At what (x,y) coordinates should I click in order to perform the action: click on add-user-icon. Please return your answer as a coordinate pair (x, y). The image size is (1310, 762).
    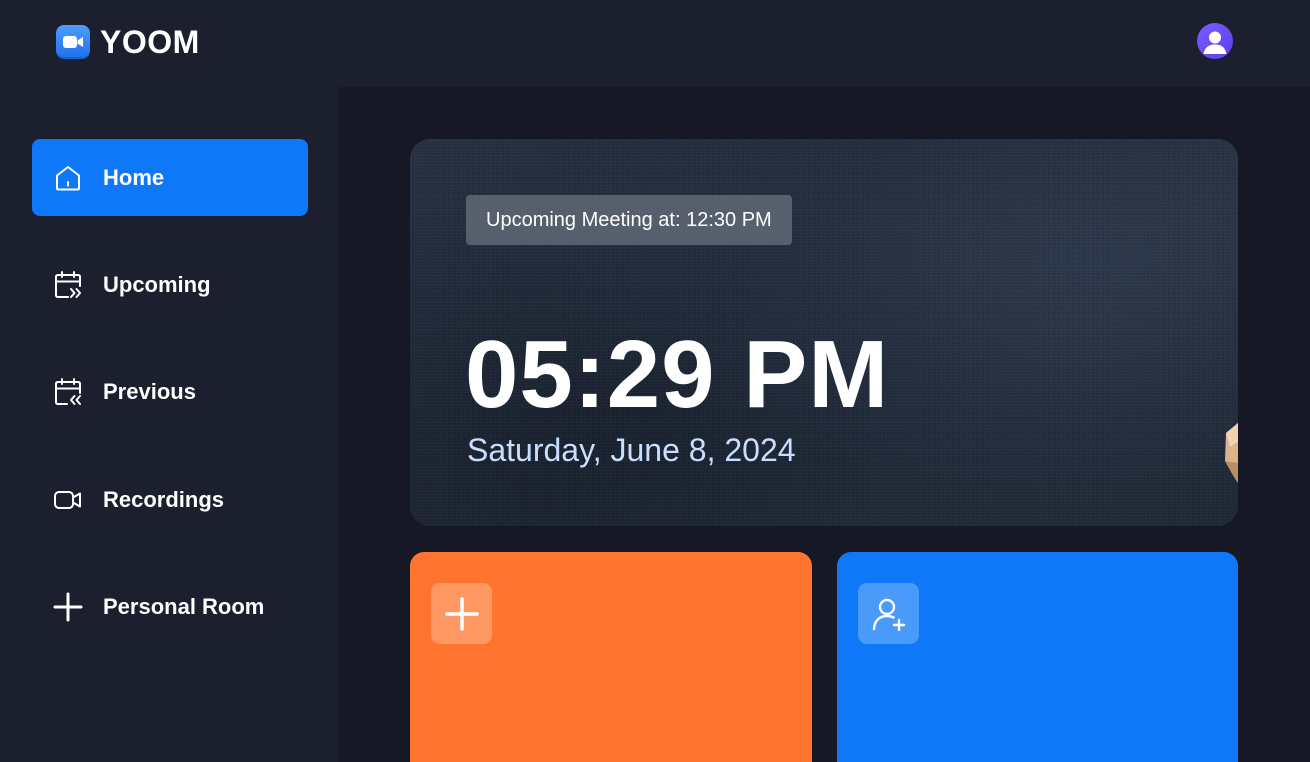
    Looking at the image, I should click on (888, 614).